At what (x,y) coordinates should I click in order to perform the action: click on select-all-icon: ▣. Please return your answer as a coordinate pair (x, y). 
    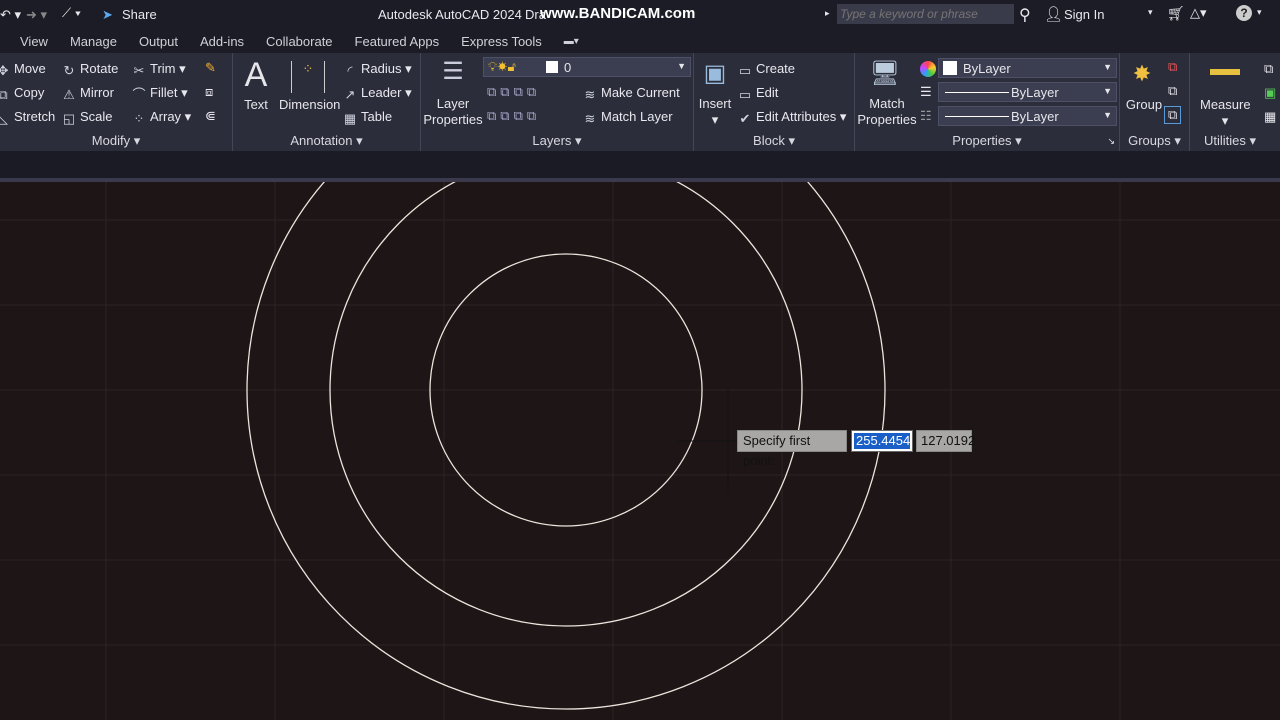
    Looking at the image, I should click on (1270, 93).